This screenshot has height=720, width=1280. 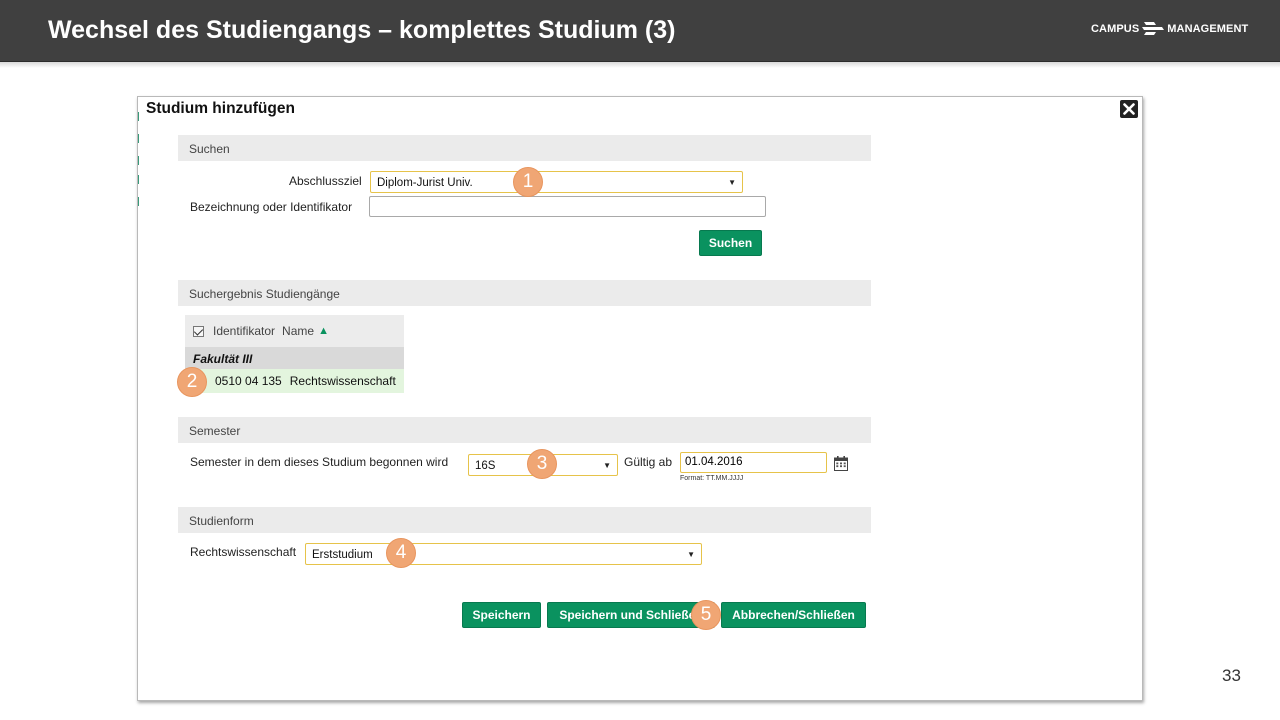 I want to click on bezeichnung-label: Bezeichnung oder Identifikator, so click(x=271, y=207).